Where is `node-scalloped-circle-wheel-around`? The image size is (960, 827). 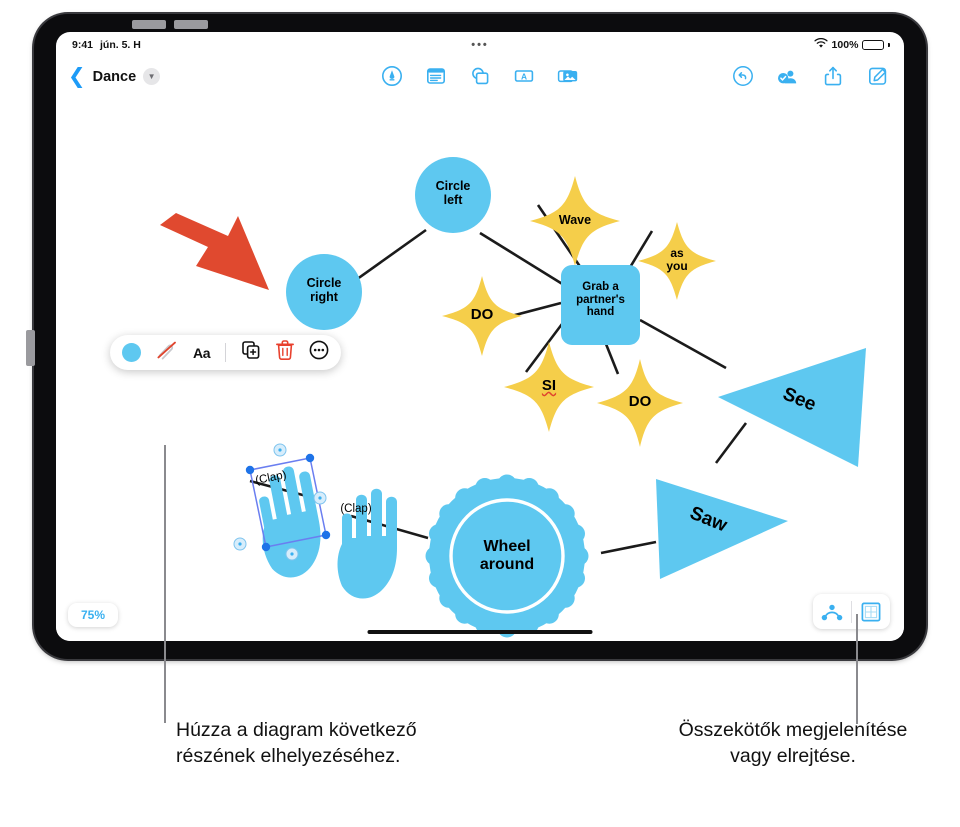
node-scalloped-circle-wheel-around is located at coordinates (507, 556).